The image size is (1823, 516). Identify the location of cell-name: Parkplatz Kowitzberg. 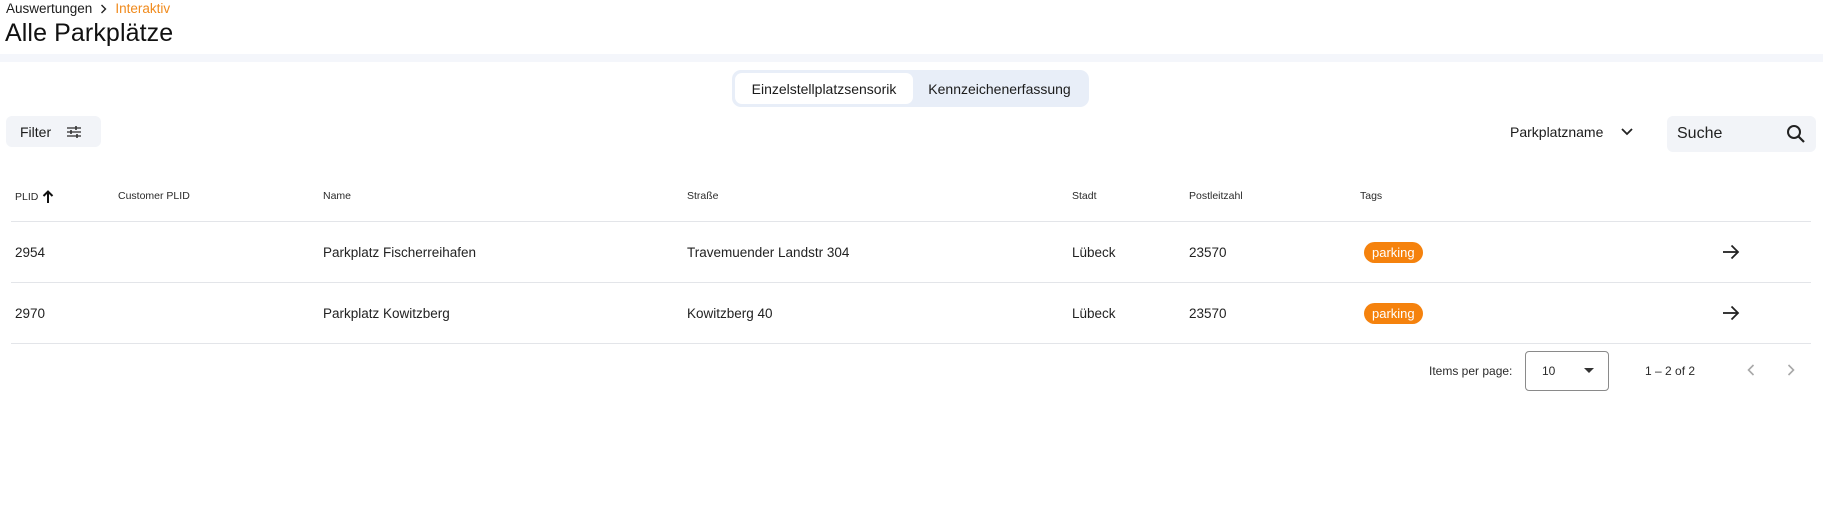
(386, 313).